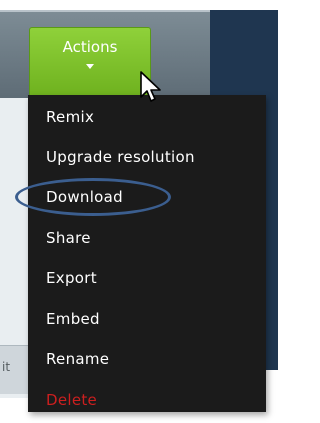 The height and width of the screenshot is (423, 320). I want to click on actions-button: Actions, so click(90, 61).